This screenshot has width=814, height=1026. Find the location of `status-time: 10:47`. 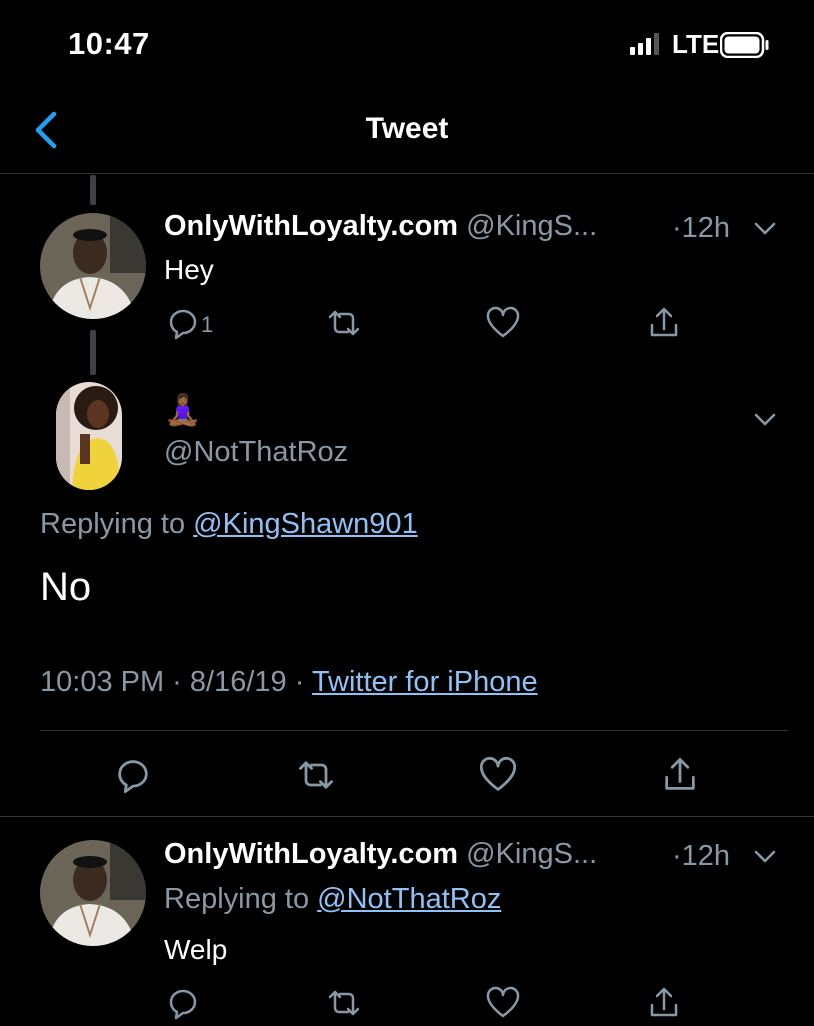

status-time: 10:47 is located at coordinates (109, 43).